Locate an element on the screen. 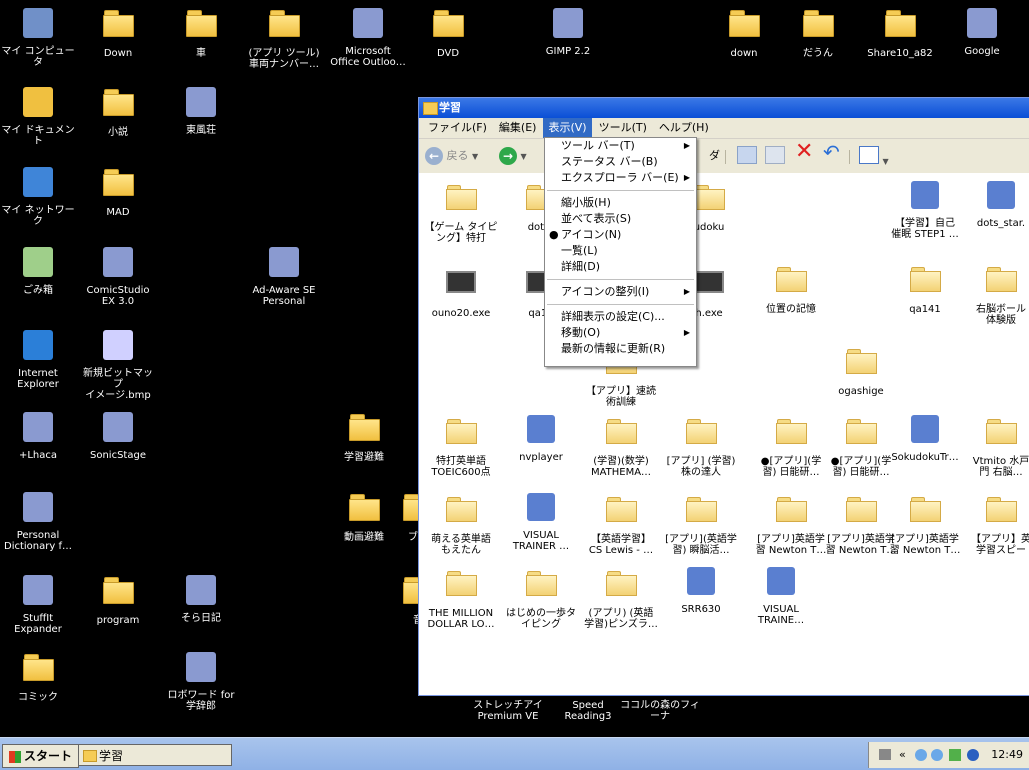 The height and width of the screenshot is (770, 1029). start-button: スタート is located at coordinates (41, 756).